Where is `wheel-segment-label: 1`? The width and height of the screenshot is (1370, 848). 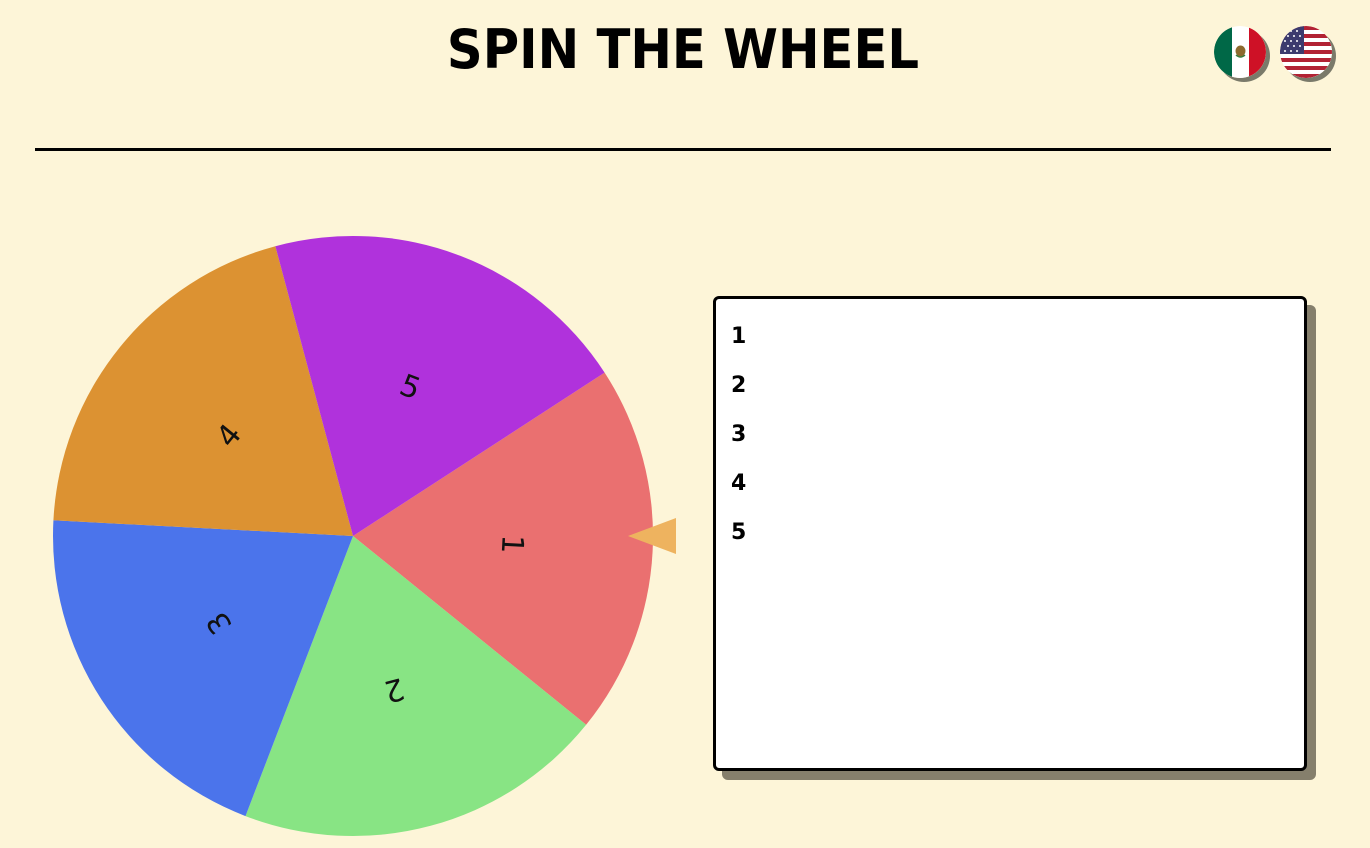
wheel-segment-label: 1 is located at coordinates (512, 544).